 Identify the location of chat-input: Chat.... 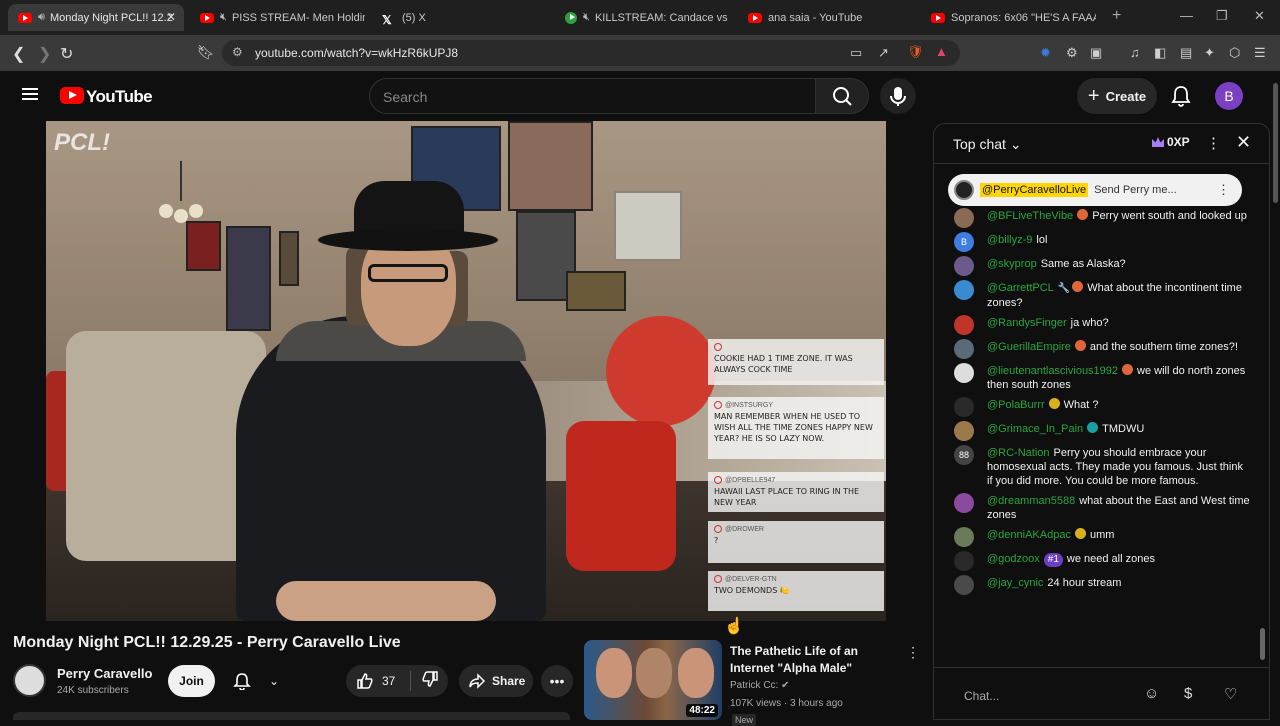
(1047, 696).